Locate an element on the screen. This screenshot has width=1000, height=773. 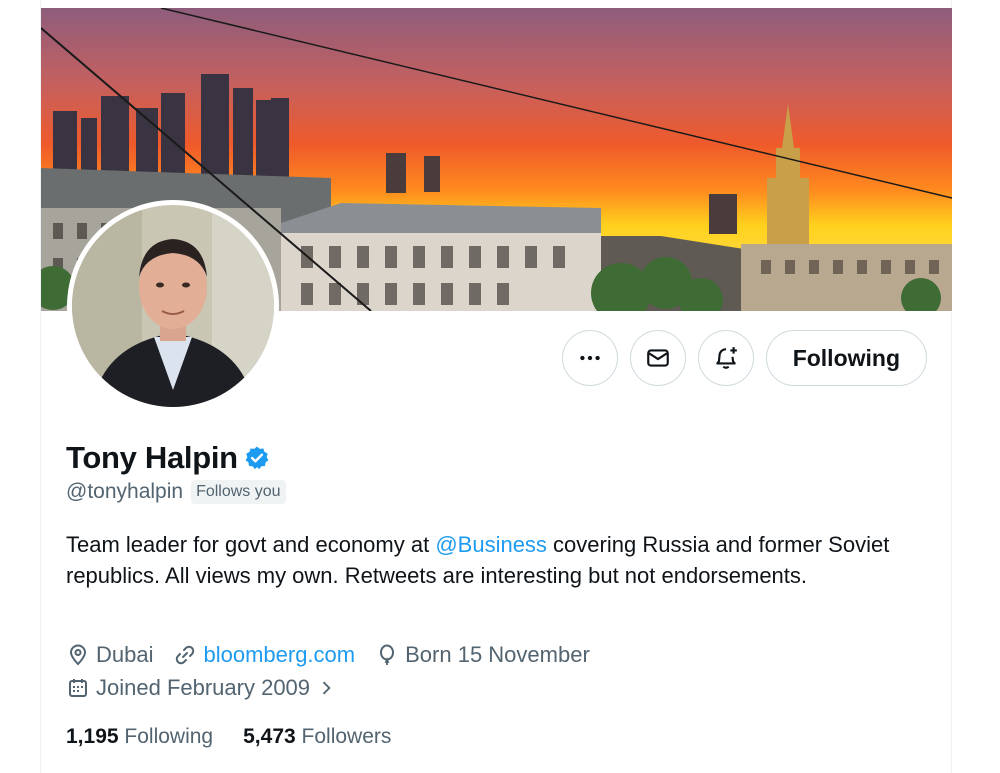
joined-text: Joined February 2009 is located at coordinates (203, 687).